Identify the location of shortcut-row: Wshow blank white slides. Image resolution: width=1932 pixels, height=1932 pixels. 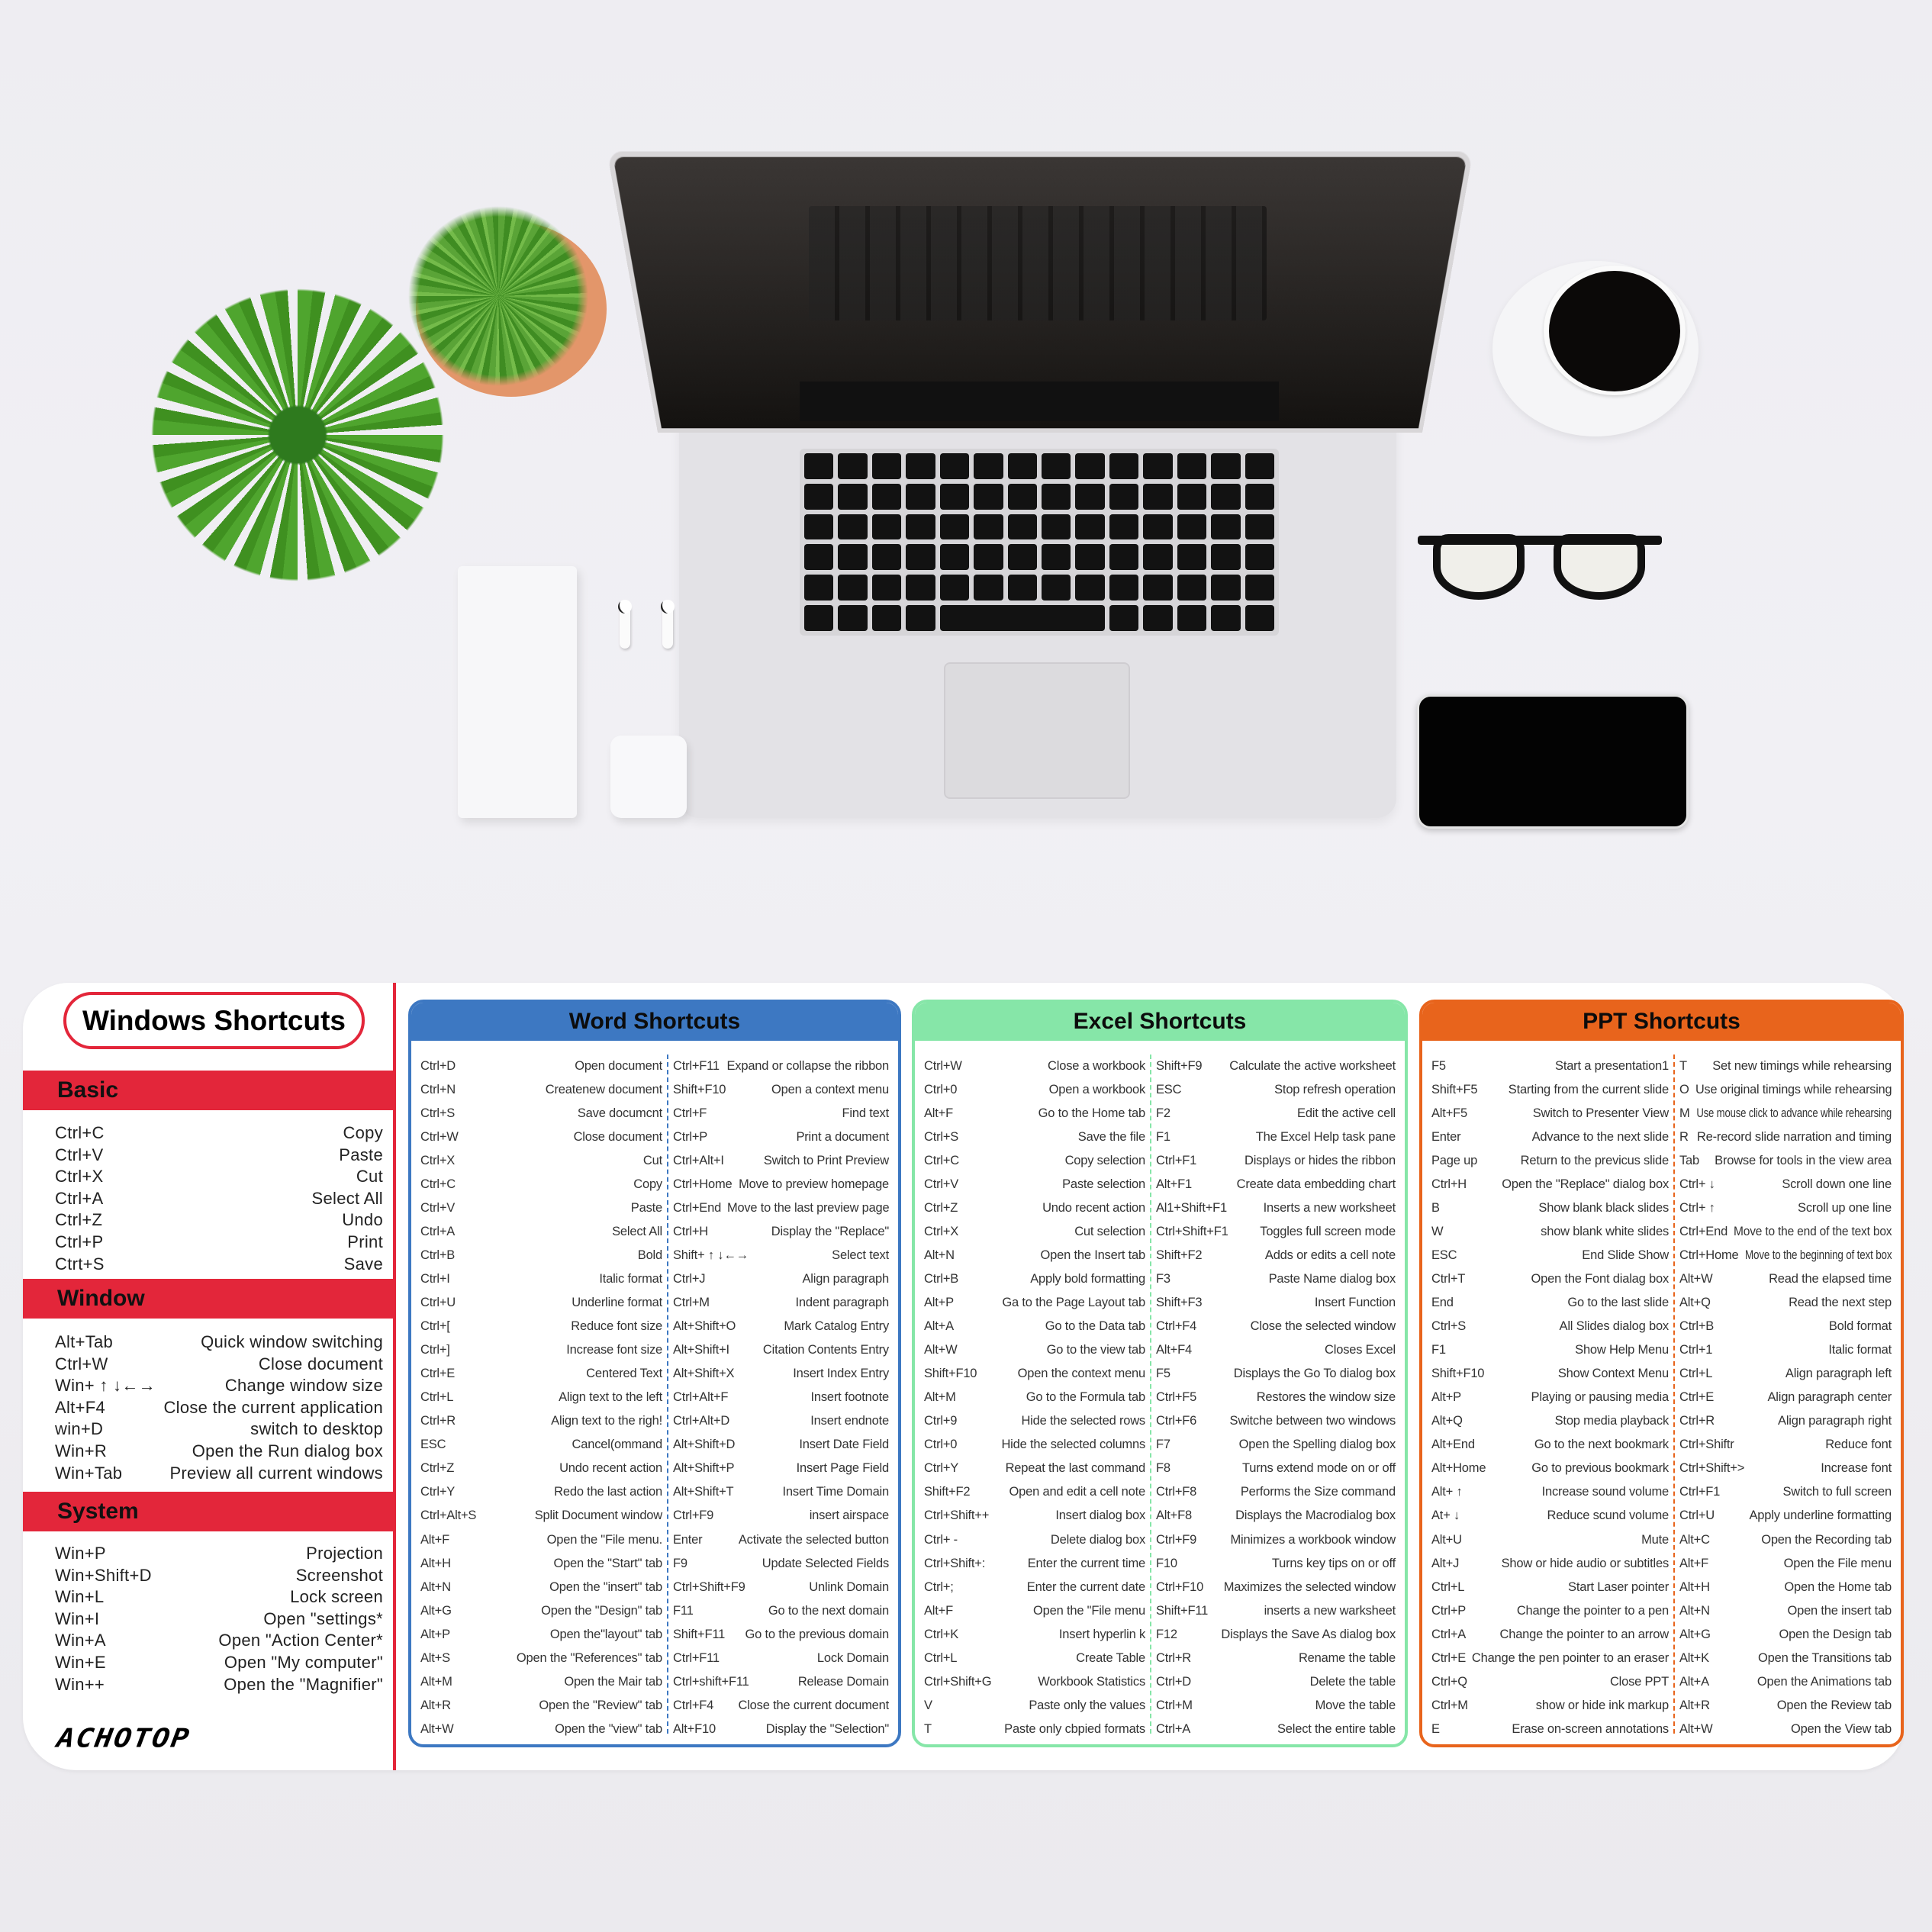
(1550, 1231).